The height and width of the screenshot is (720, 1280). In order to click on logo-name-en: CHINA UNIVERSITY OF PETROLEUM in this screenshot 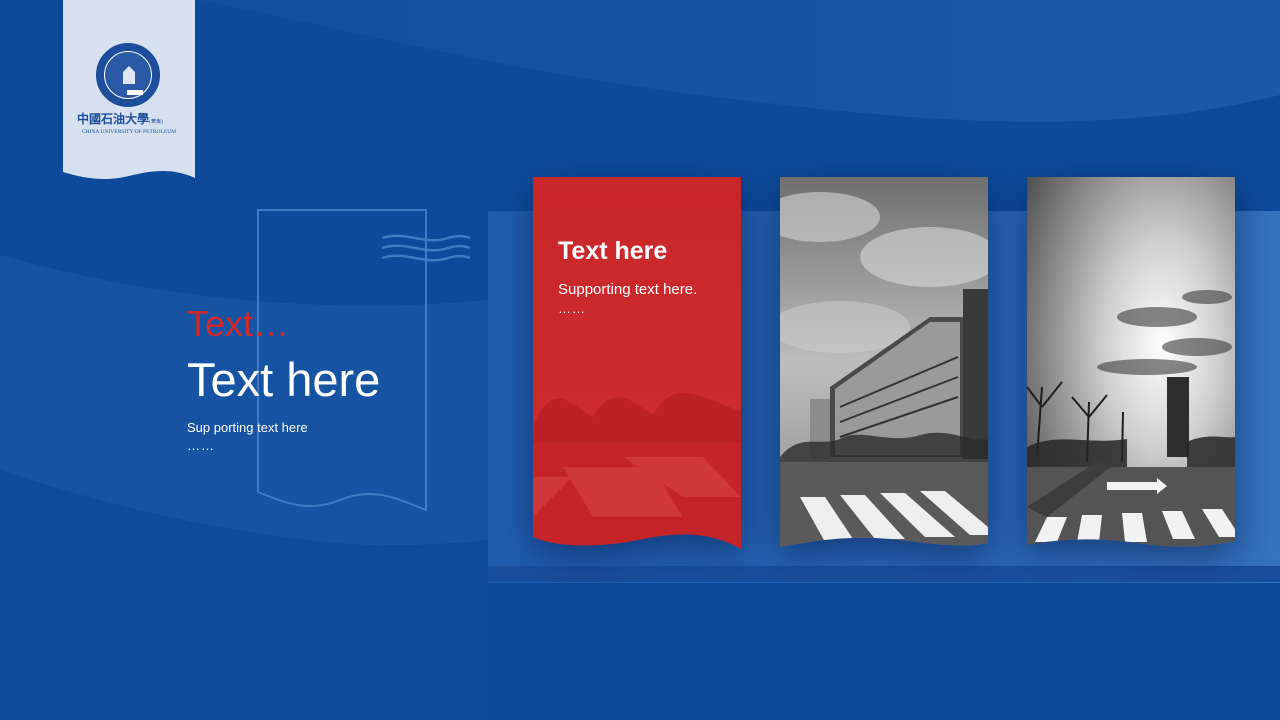, I will do `click(129, 132)`.